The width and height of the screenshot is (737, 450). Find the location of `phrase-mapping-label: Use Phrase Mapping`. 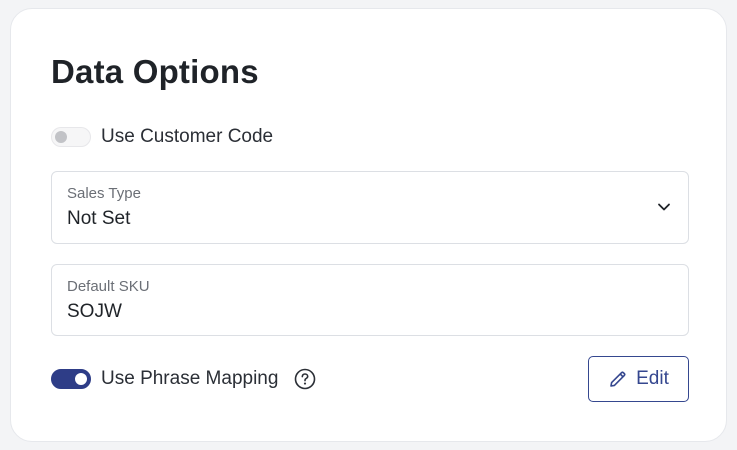

phrase-mapping-label: Use Phrase Mapping is located at coordinates (190, 378).